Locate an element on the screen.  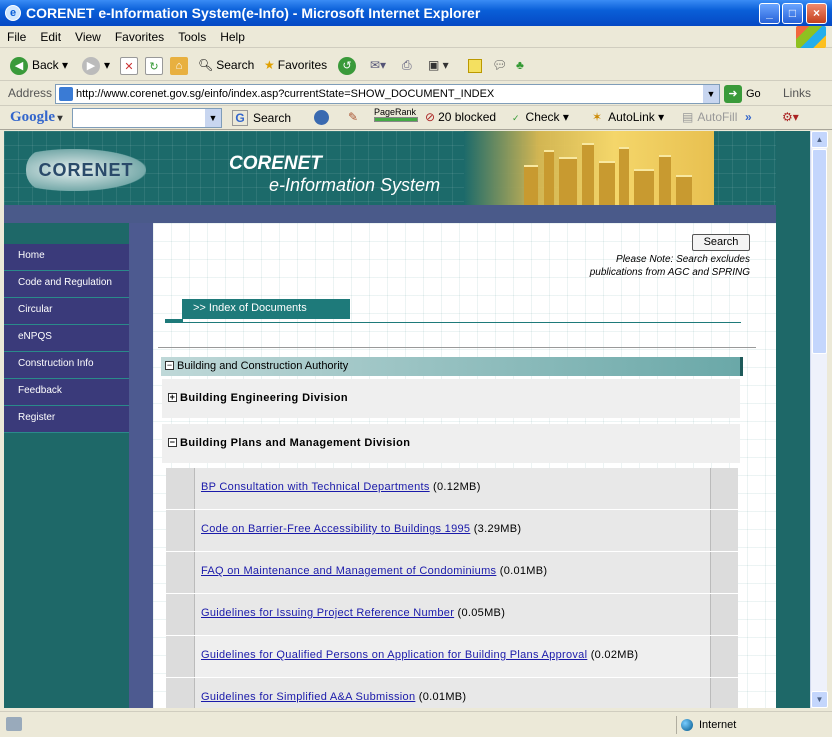
settings-icon: ⚙▾ is located at coordinates (790, 117).